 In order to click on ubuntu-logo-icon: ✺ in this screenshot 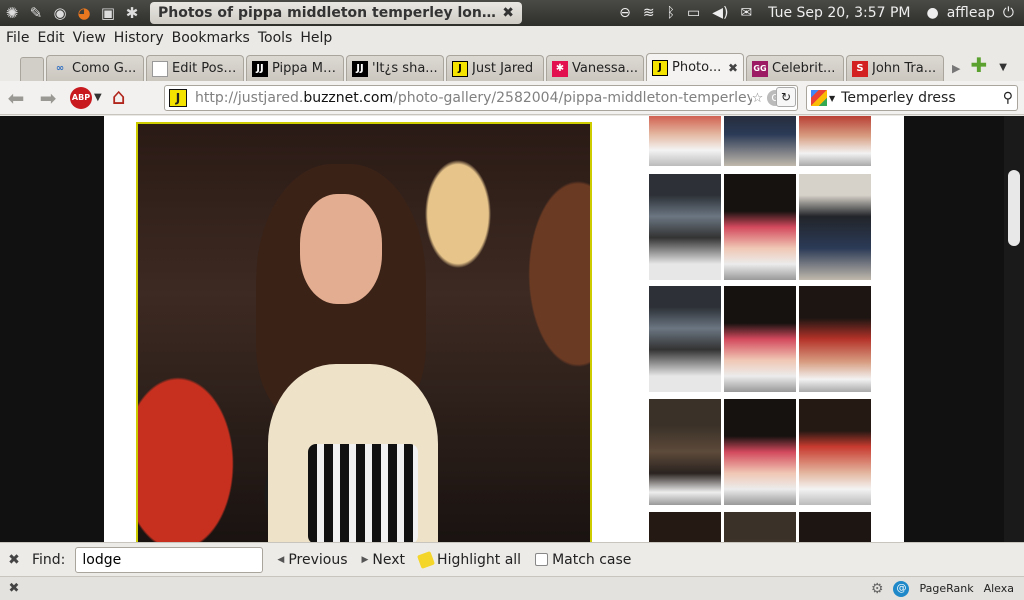, I will do `click(12, 13)`.